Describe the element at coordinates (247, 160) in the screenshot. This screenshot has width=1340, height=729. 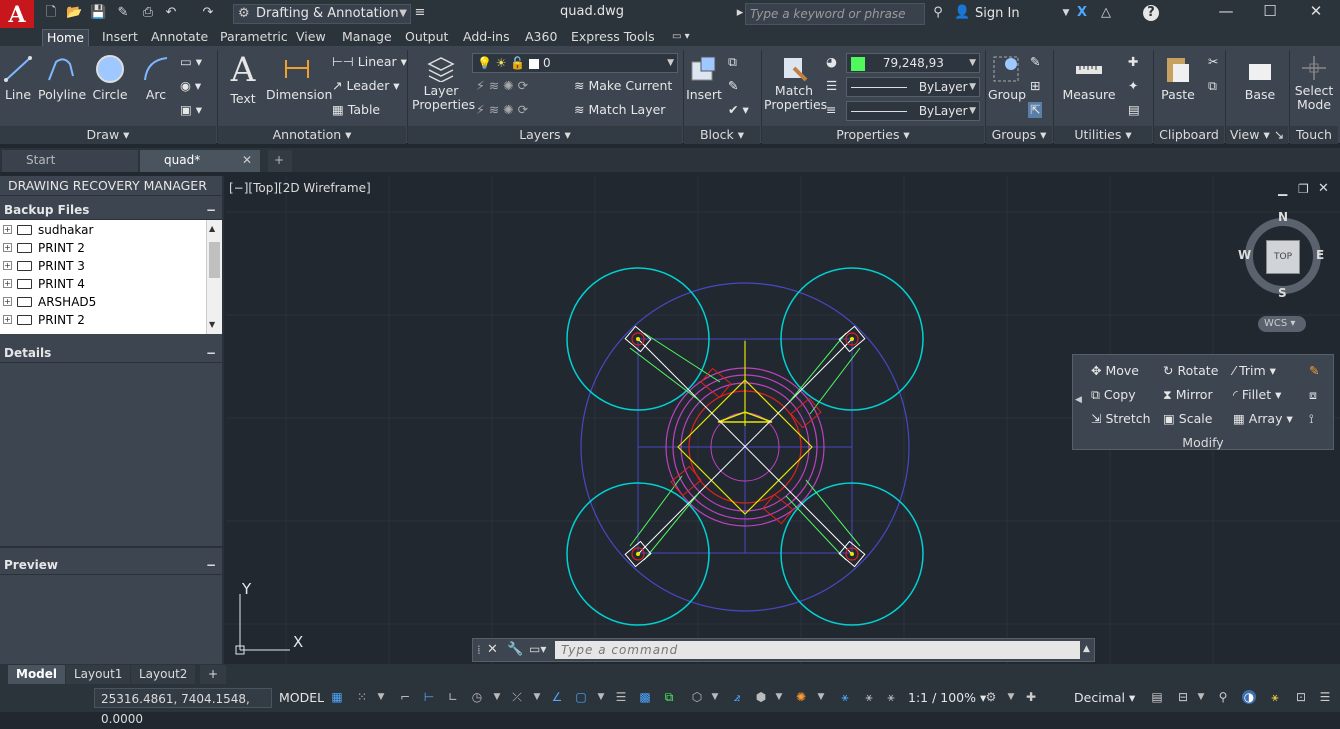
I see `close-tab-icon: ✕` at that location.